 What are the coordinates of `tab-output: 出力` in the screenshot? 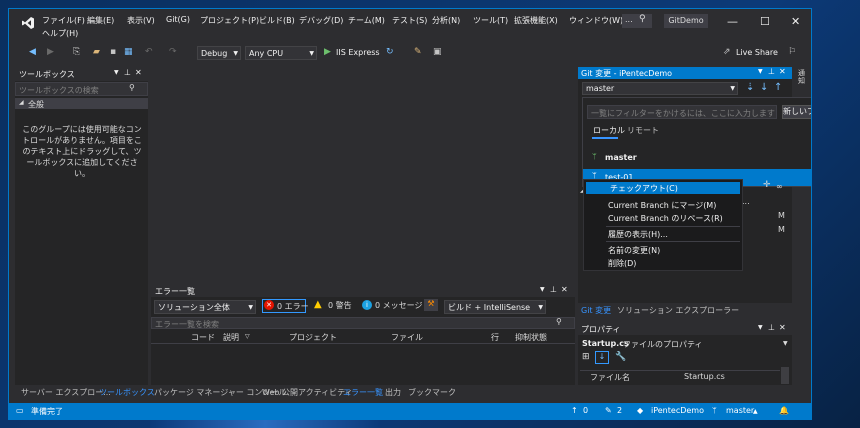 It's located at (393, 392).